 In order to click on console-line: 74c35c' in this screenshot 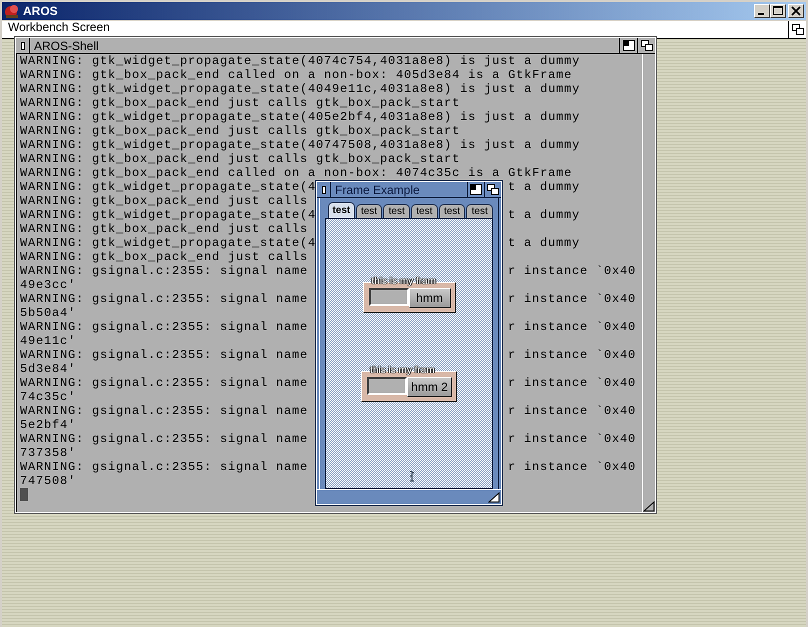, I will do `click(48, 397)`.